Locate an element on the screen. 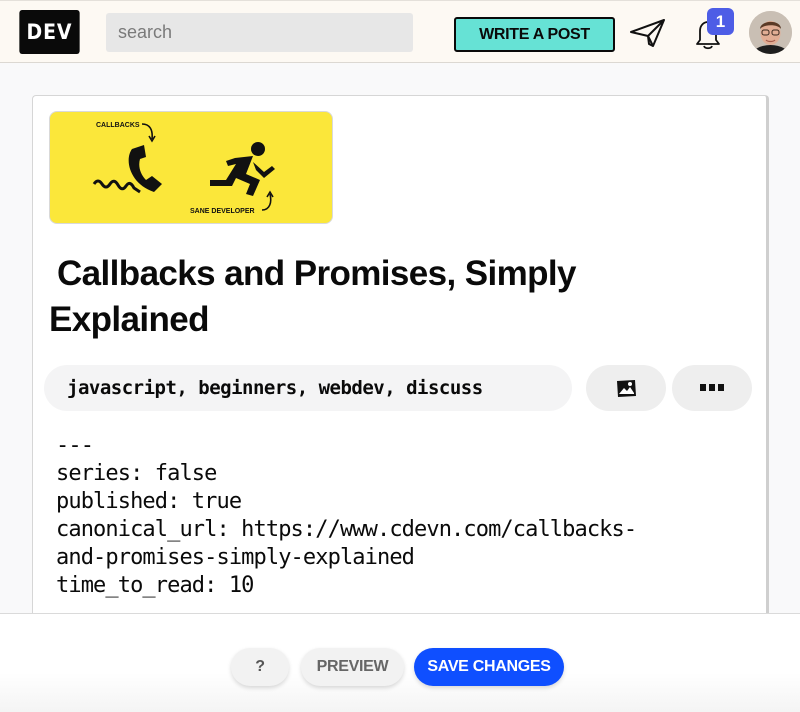 The width and height of the screenshot is (800, 712). image-upload-button is located at coordinates (626, 388).